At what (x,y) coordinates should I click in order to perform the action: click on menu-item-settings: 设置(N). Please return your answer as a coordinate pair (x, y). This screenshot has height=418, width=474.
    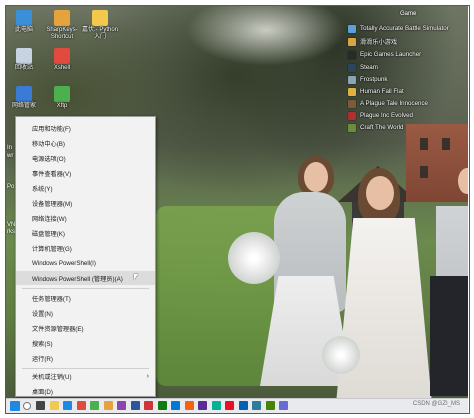
    Looking at the image, I should click on (85, 313).